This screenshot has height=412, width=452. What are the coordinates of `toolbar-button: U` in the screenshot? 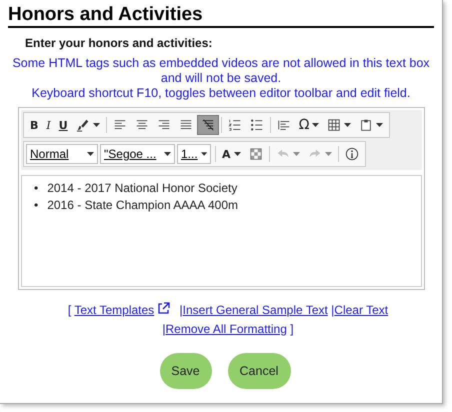 It's located at (63, 125).